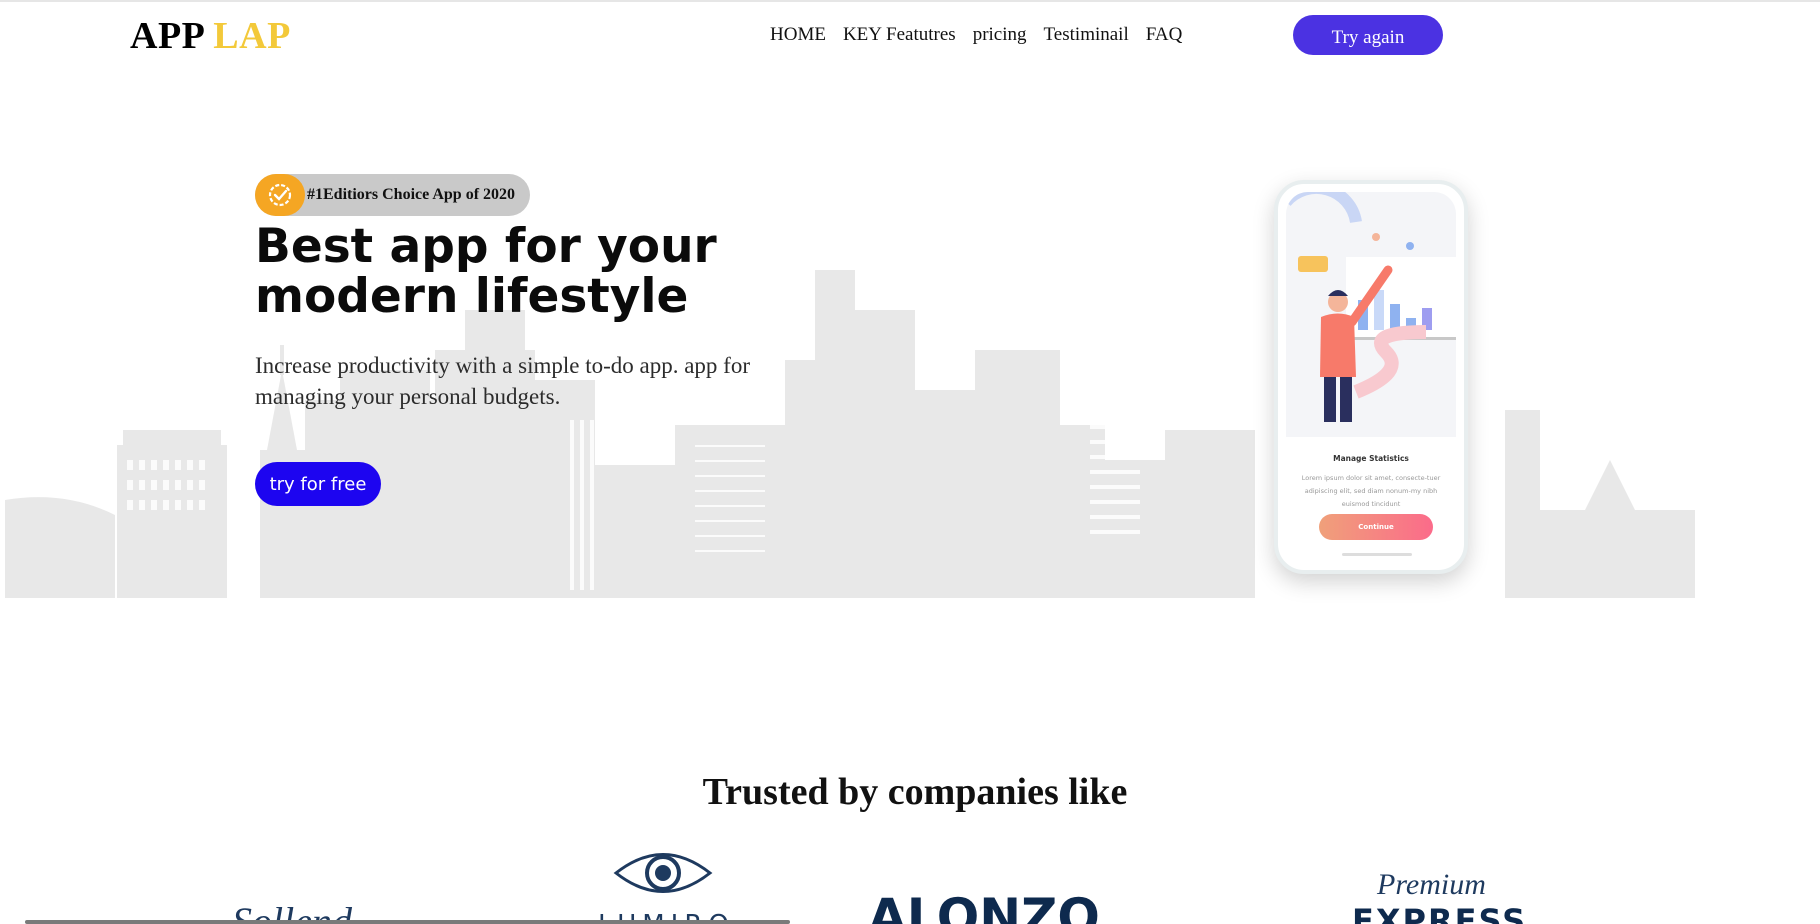 Image resolution: width=1820 pixels, height=924 pixels. What do you see at coordinates (915, 792) in the screenshot?
I see `trusted-heading: Trusted by companies like` at bounding box center [915, 792].